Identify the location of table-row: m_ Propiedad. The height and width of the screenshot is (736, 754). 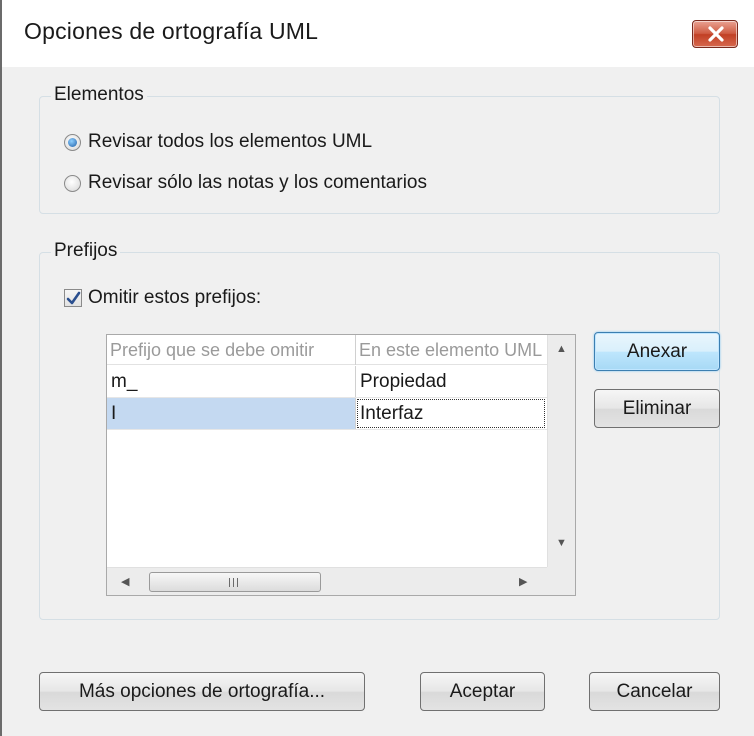
(327, 382).